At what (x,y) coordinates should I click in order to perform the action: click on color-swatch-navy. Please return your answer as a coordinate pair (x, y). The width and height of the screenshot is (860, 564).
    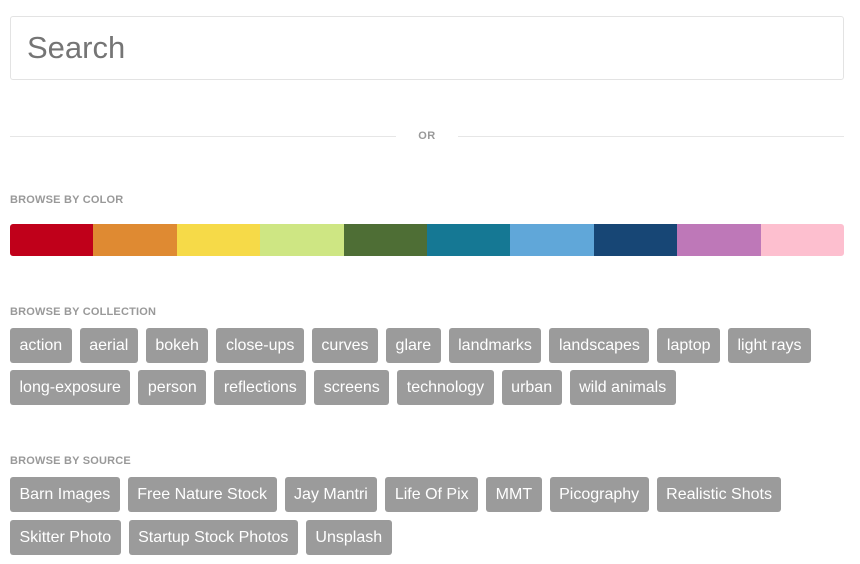
    Looking at the image, I should click on (635, 240).